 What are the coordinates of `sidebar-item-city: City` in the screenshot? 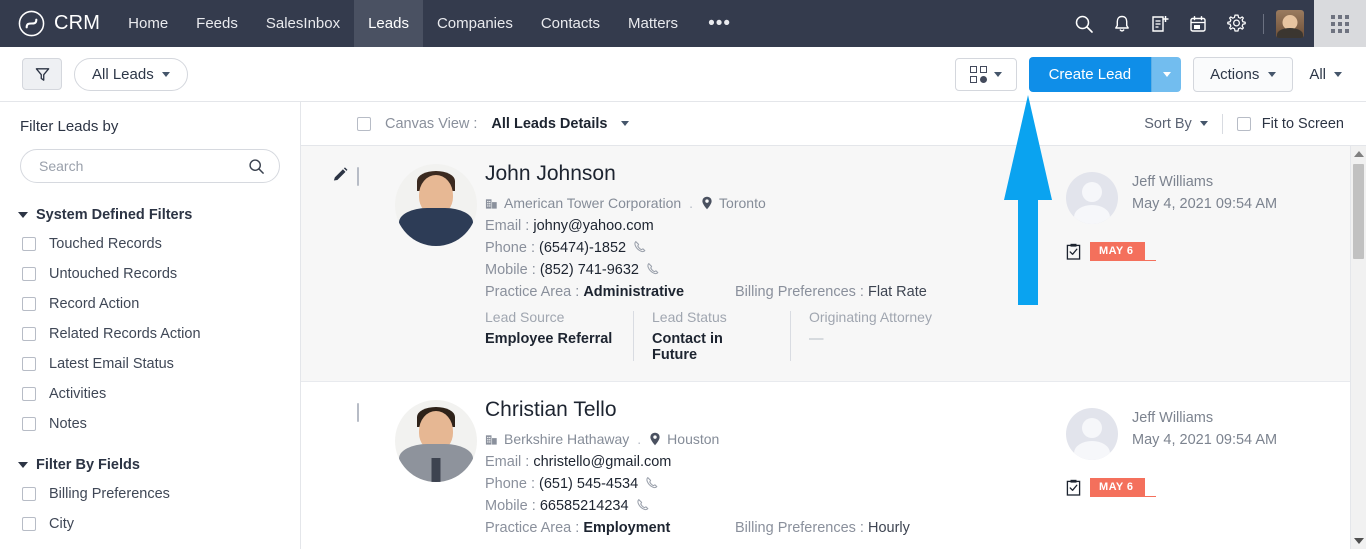 It's located at (150, 524).